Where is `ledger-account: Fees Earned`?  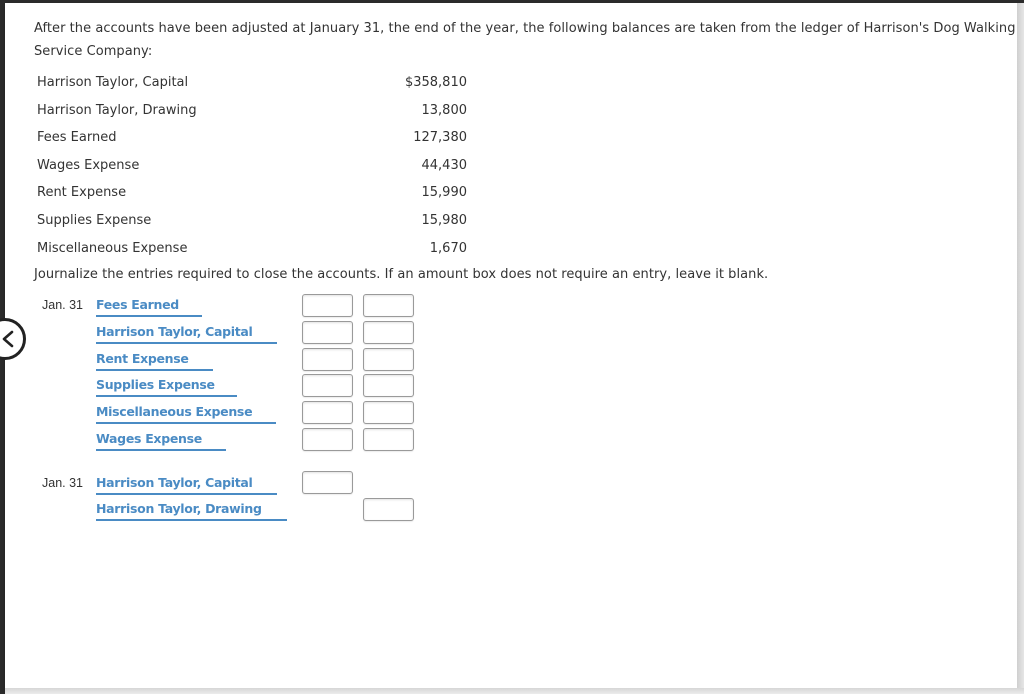
ledger-account: Fees Earned is located at coordinates (77, 138).